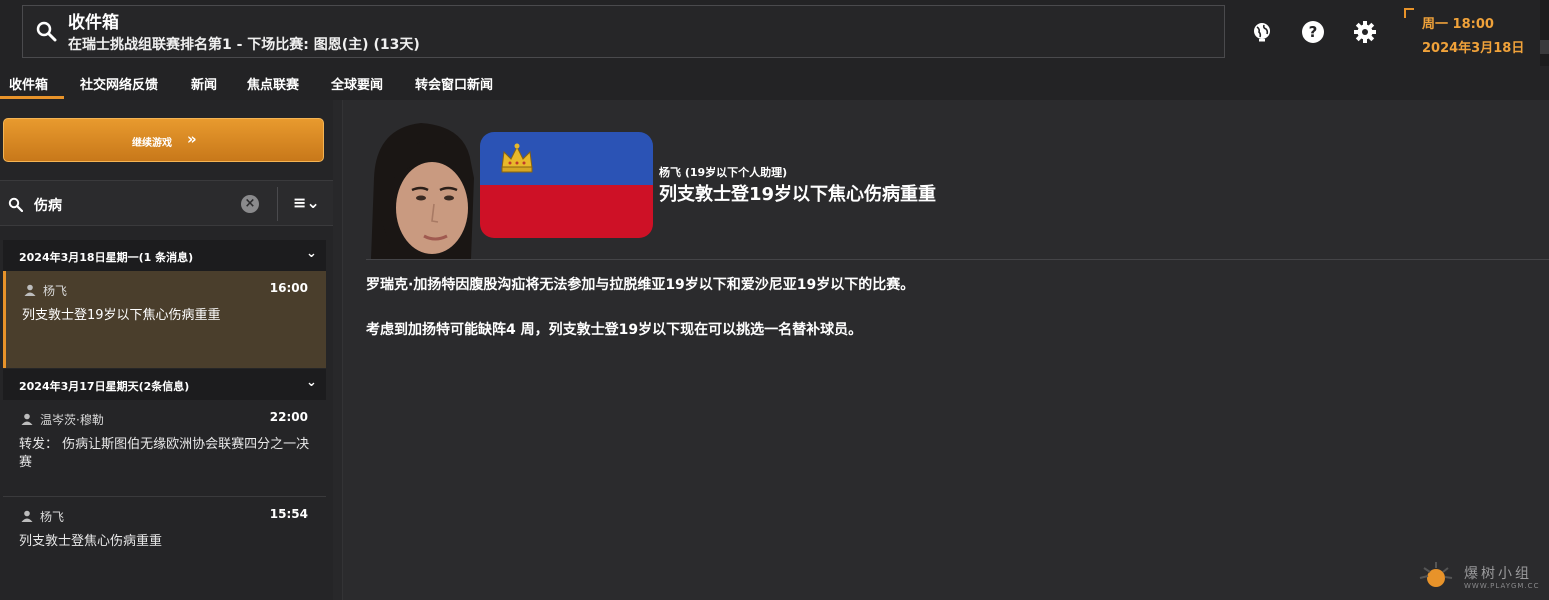 The height and width of the screenshot is (600, 1549). Describe the element at coordinates (250, 204) in the screenshot. I see `clear-search-icon: ×` at that location.